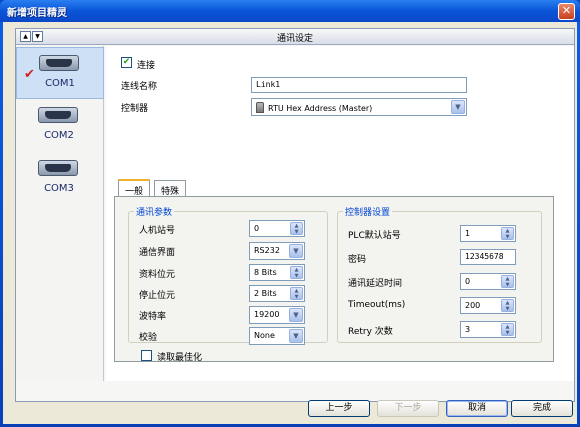 The width and height of the screenshot is (580, 427). Describe the element at coordinates (148, 338) in the screenshot. I see `parity-label: 校验` at that location.